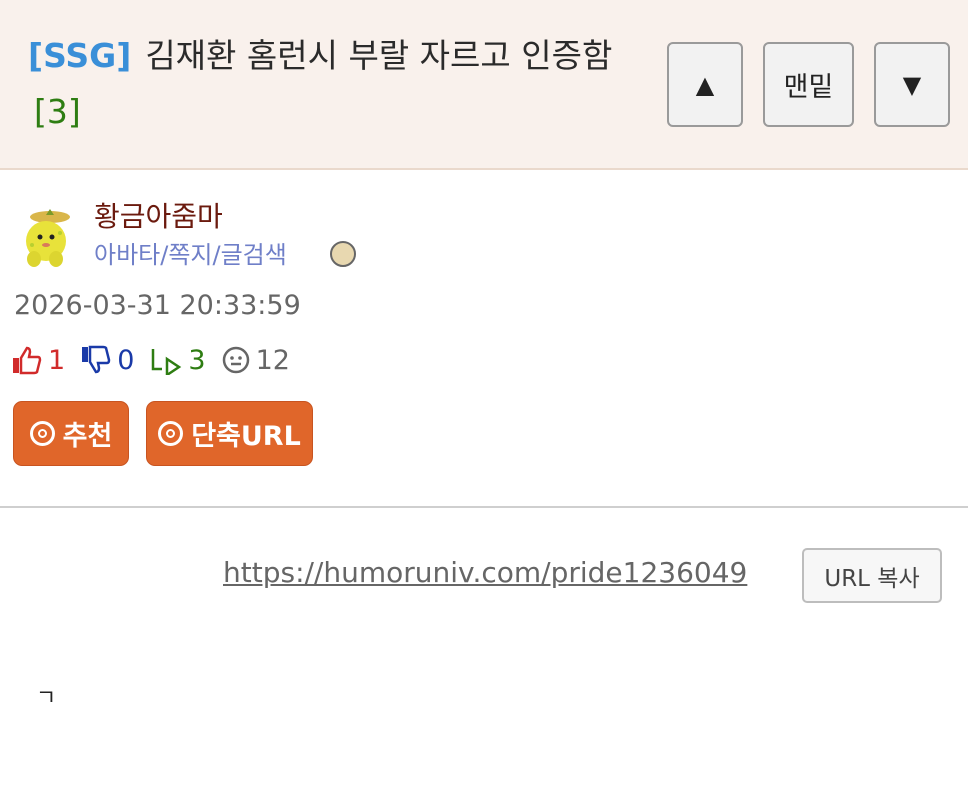  What do you see at coordinates (272, 360) in the screenshot?
I see `view-count: 12` at bounding box center [272, 360].